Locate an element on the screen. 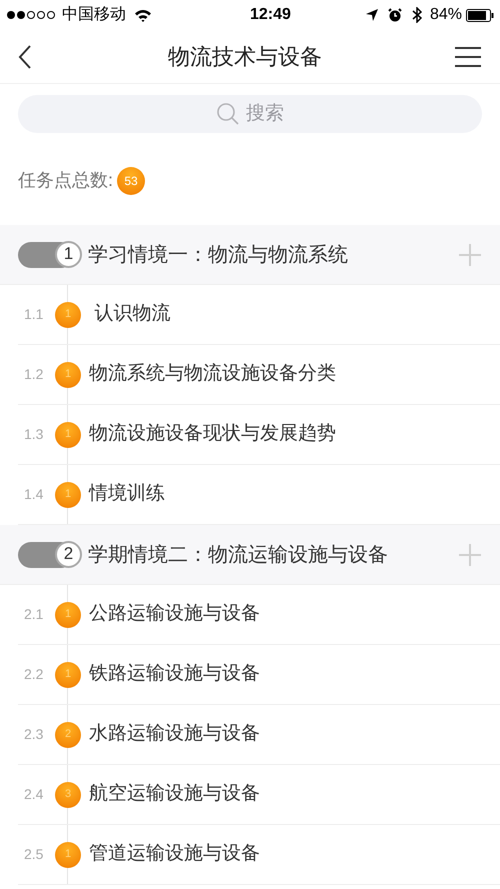 This screenshot has width=500, height=889. search-icon is located at coordinates (228, 114).